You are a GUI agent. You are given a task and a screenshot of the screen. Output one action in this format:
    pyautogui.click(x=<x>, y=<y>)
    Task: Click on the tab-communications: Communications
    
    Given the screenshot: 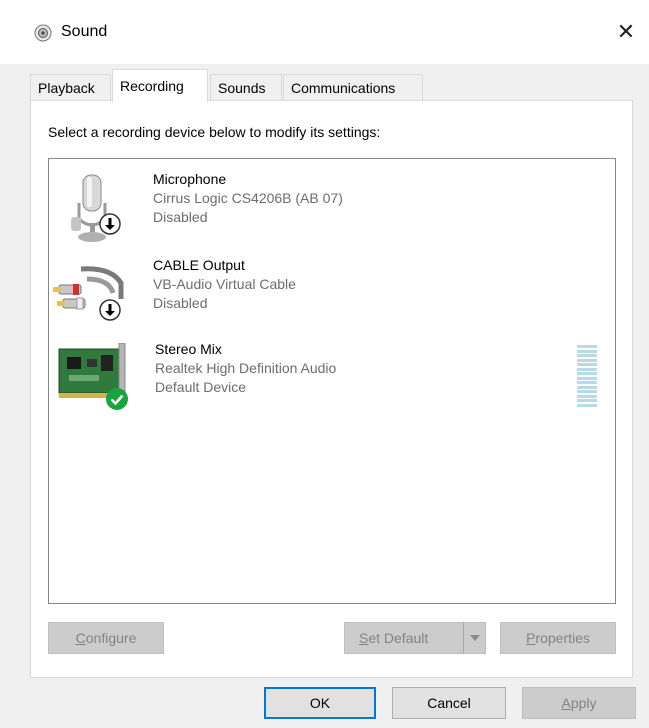 What is the action you would take?
    pyautogui.click(x=353, y=88)
    